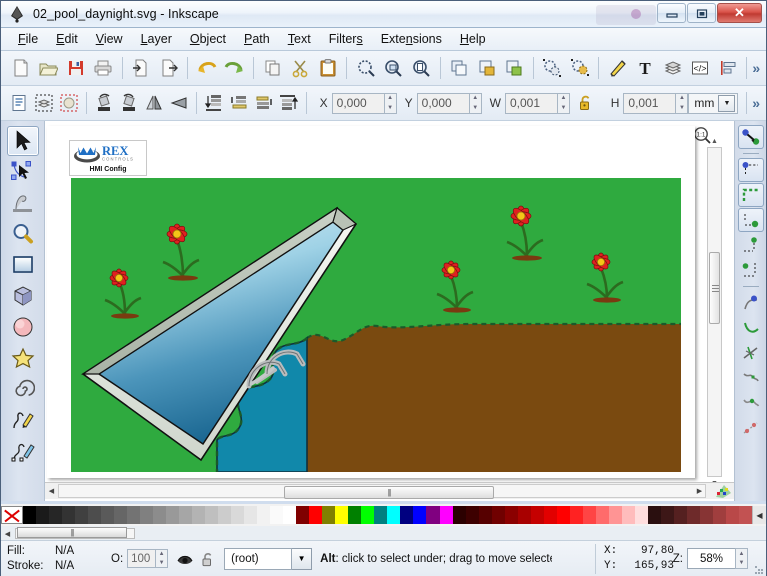 This screenshot has height=576, width=767. What do you see at coordinates (475, 99) in the screenshot?
I see `y-spin-up: ▲` at bounding box center [475, 99].